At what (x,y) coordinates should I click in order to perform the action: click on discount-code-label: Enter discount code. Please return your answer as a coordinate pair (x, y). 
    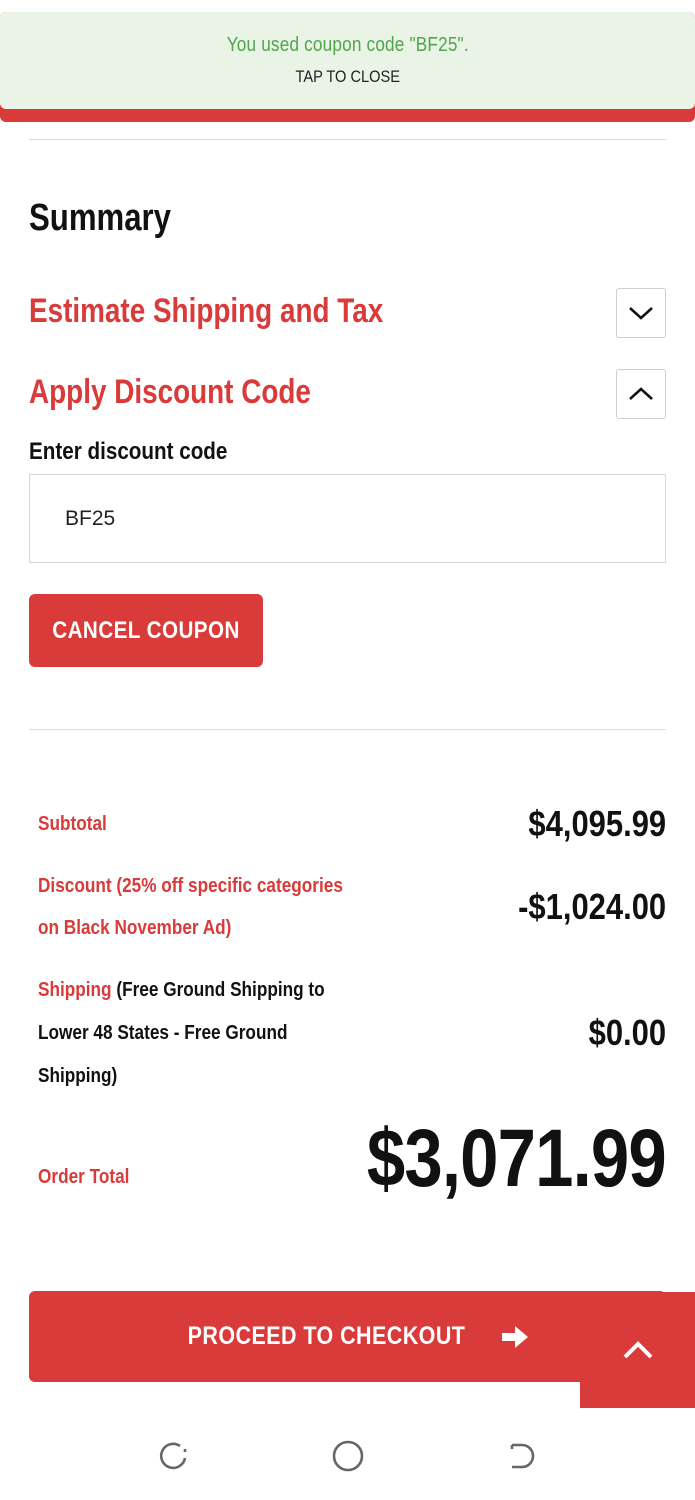
    Looking at the image, I should click on (128, 451).